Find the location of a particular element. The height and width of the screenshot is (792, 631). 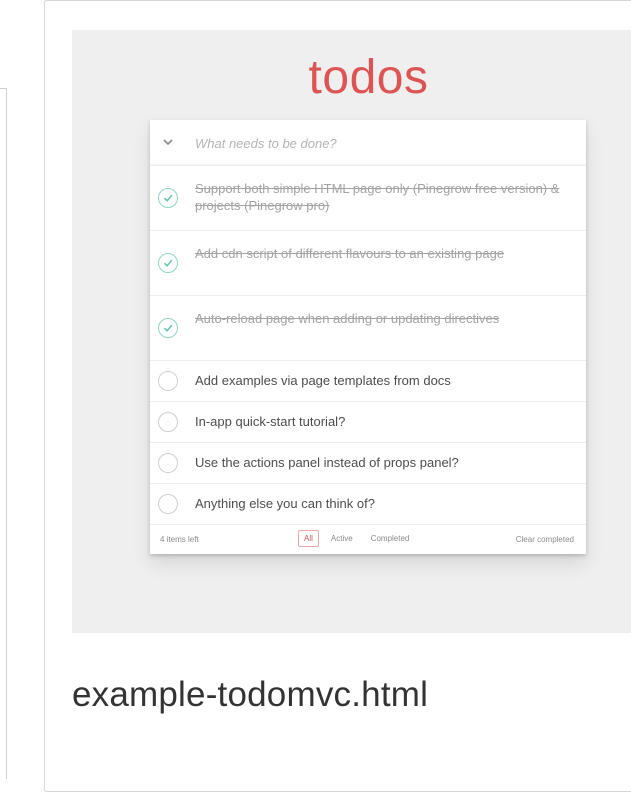

items-left-count: 4 items left is located at coordinates (179, 539).